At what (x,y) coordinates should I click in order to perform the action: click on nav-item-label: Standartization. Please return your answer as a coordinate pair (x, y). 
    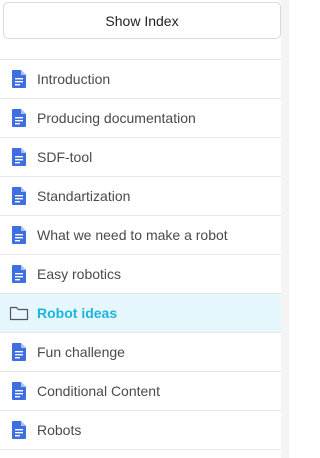
    Looking at the image, I should click on (84, 196).